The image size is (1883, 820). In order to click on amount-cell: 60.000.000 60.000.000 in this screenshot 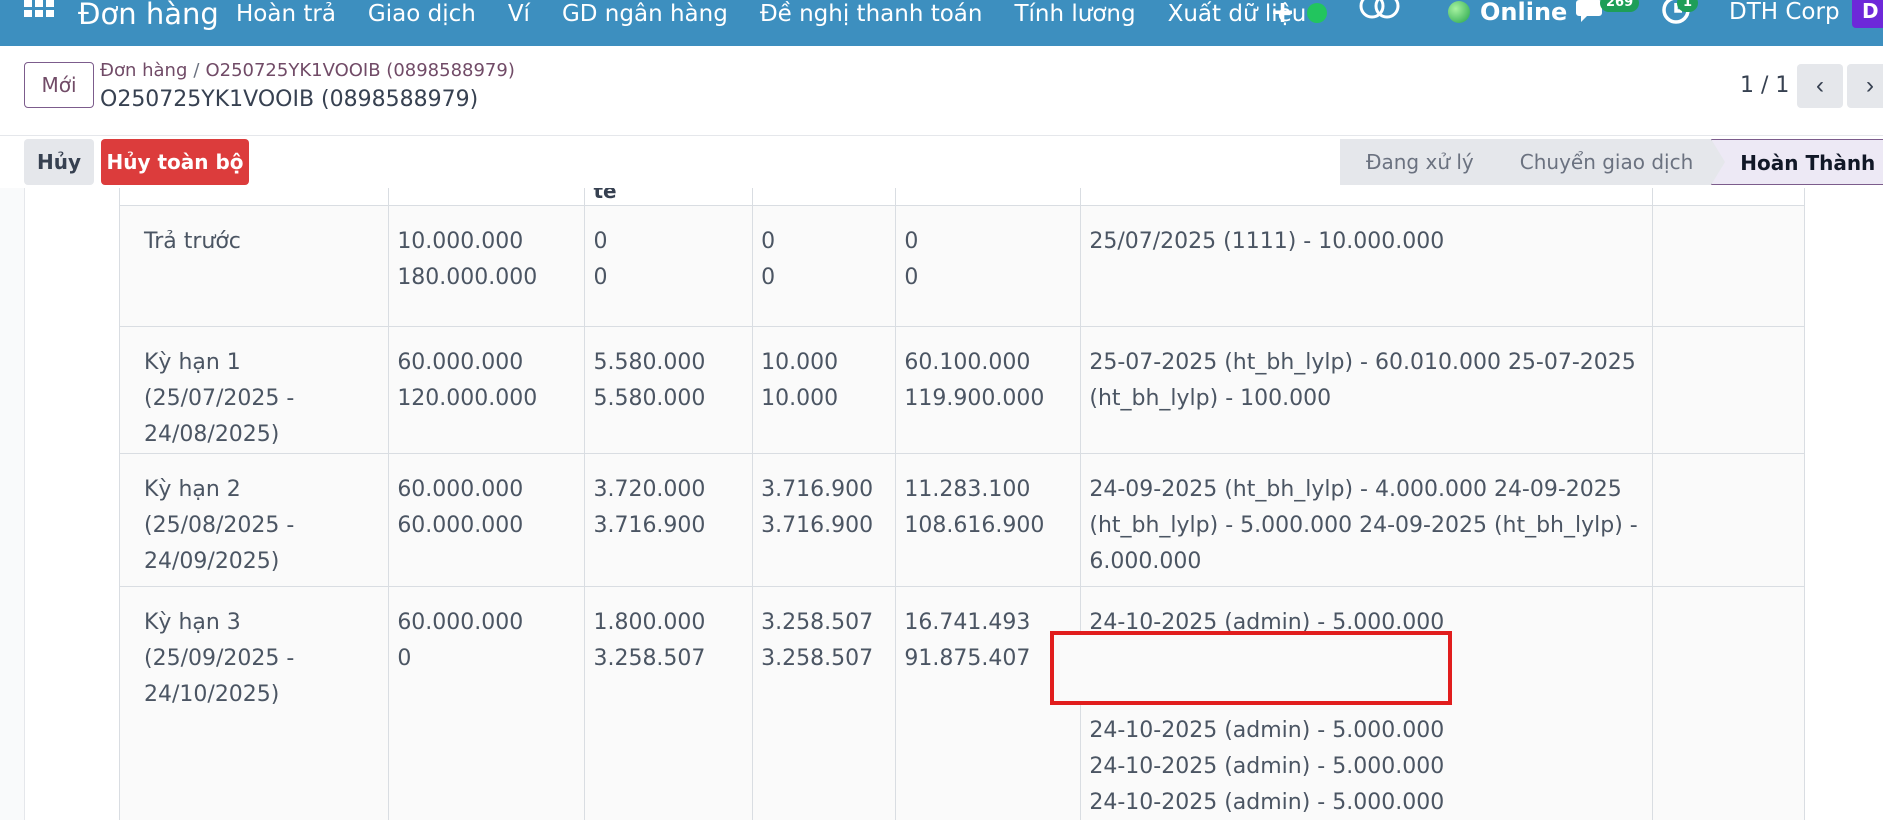, I will do `click(487, 520)`.